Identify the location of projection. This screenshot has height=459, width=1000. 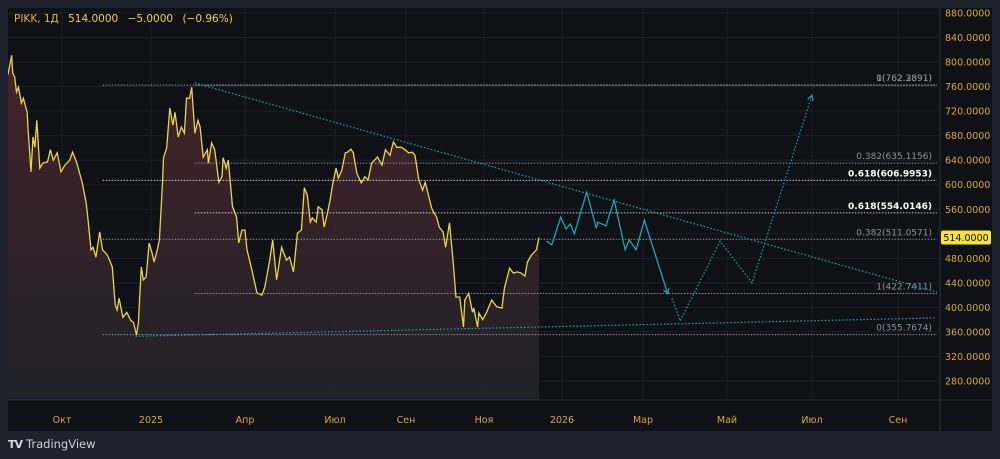
(680, 208).